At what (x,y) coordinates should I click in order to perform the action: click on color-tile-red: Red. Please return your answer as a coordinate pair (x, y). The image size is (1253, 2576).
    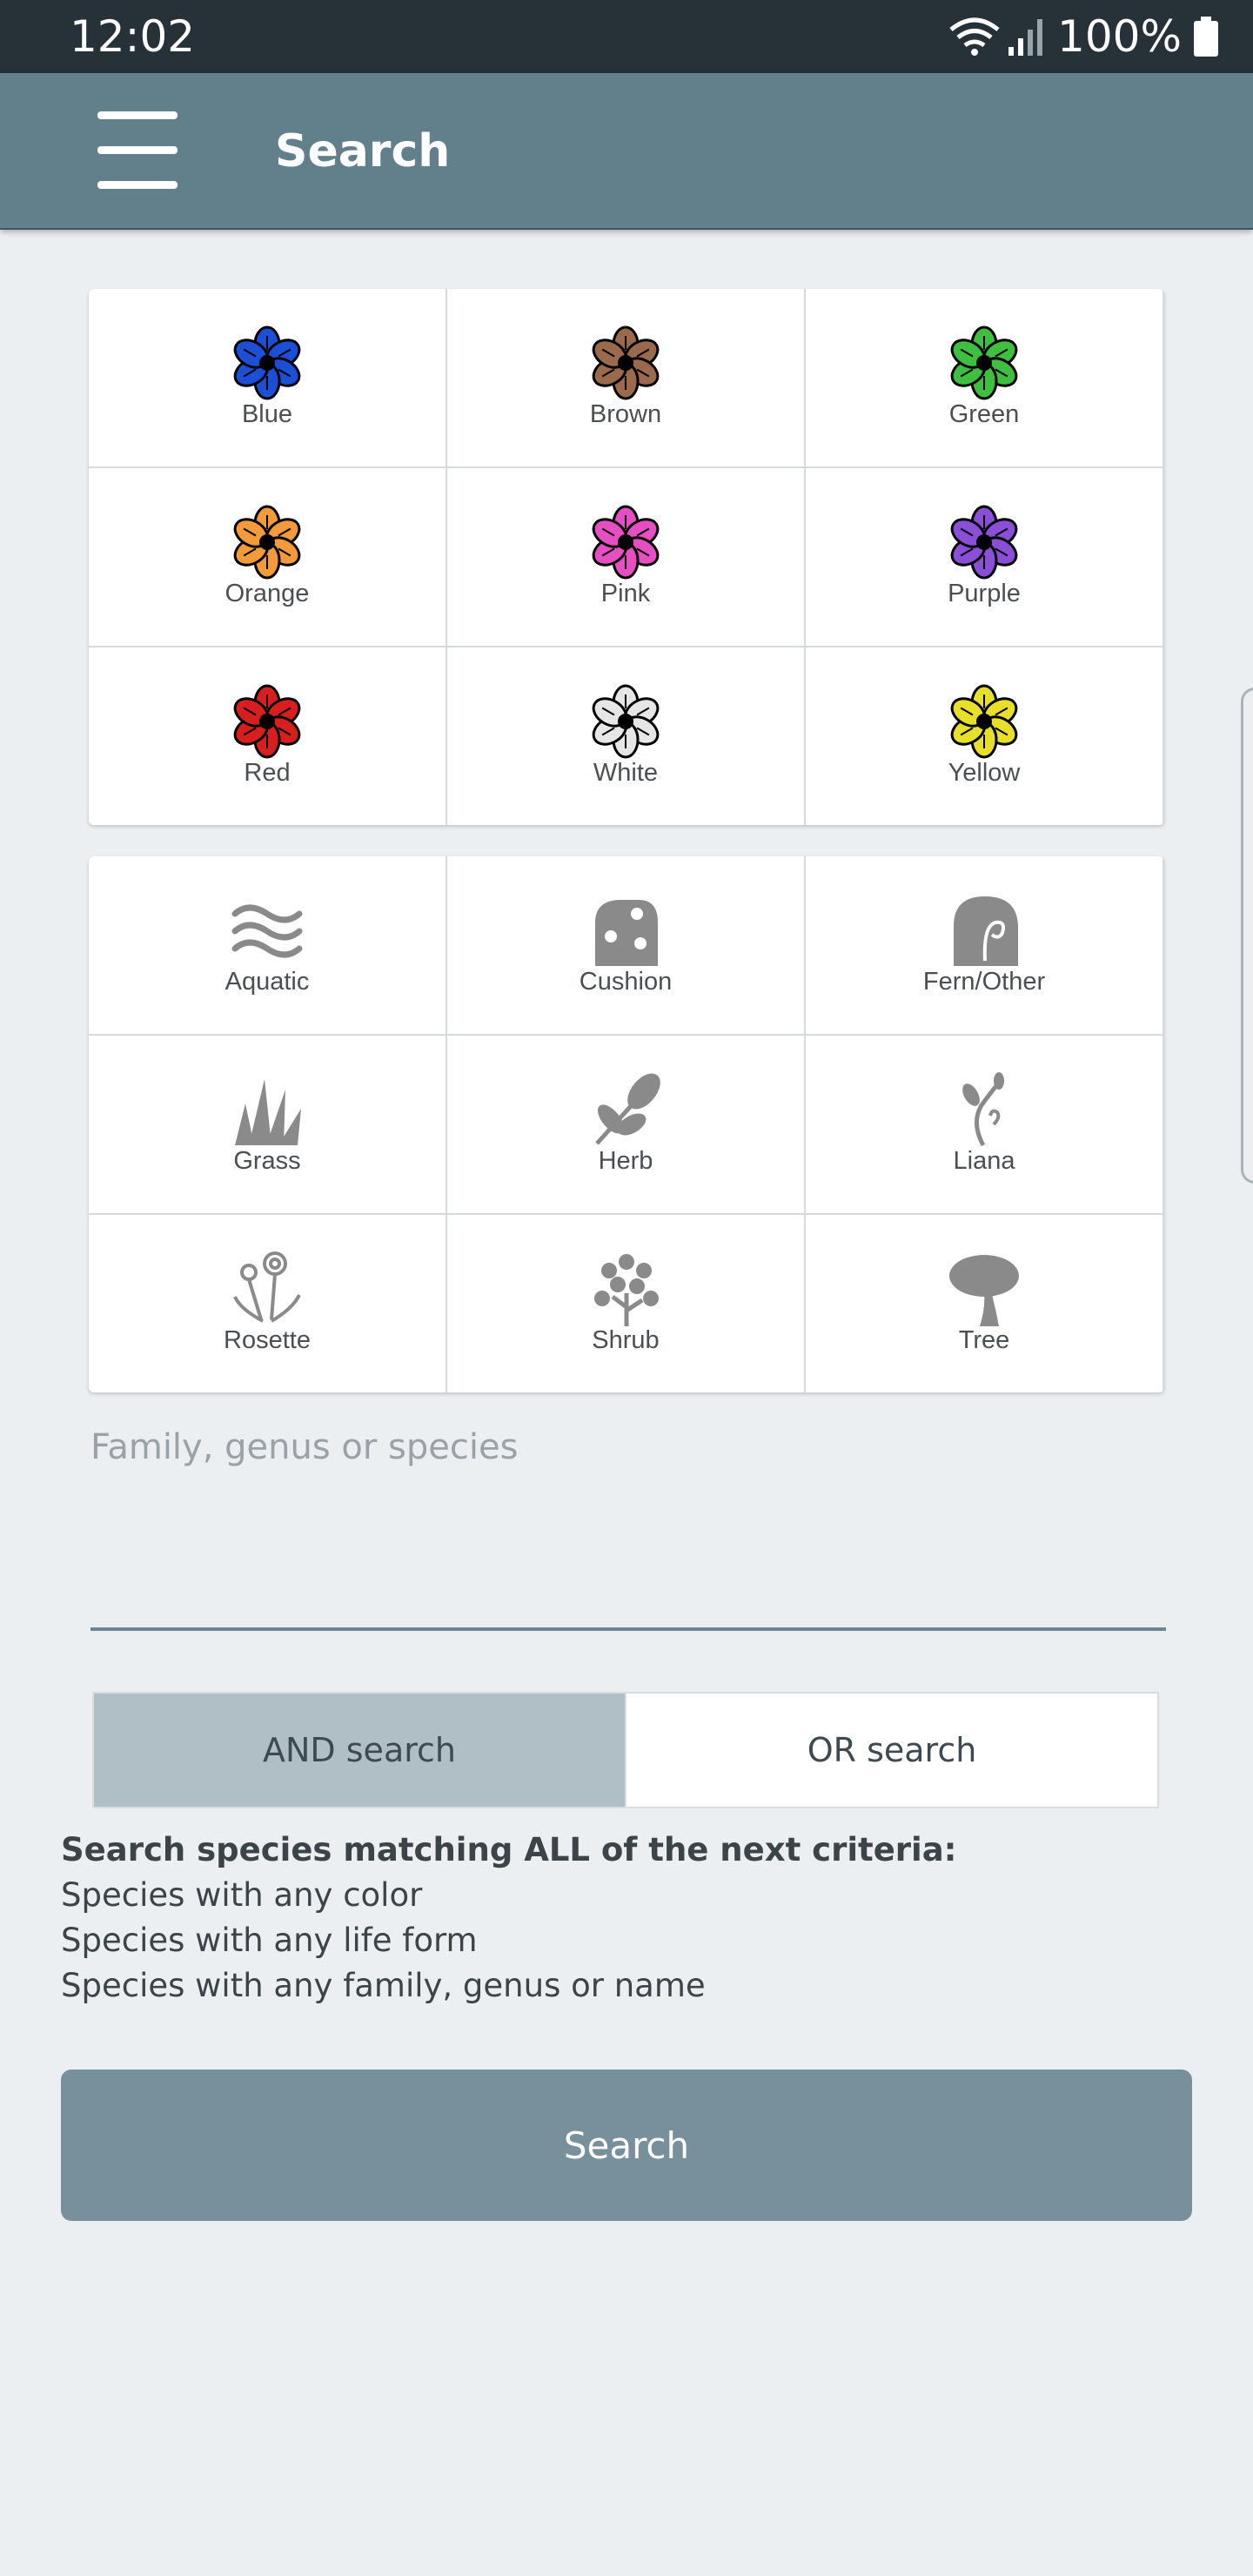
    Looking at the image, I should click on (267, 736).